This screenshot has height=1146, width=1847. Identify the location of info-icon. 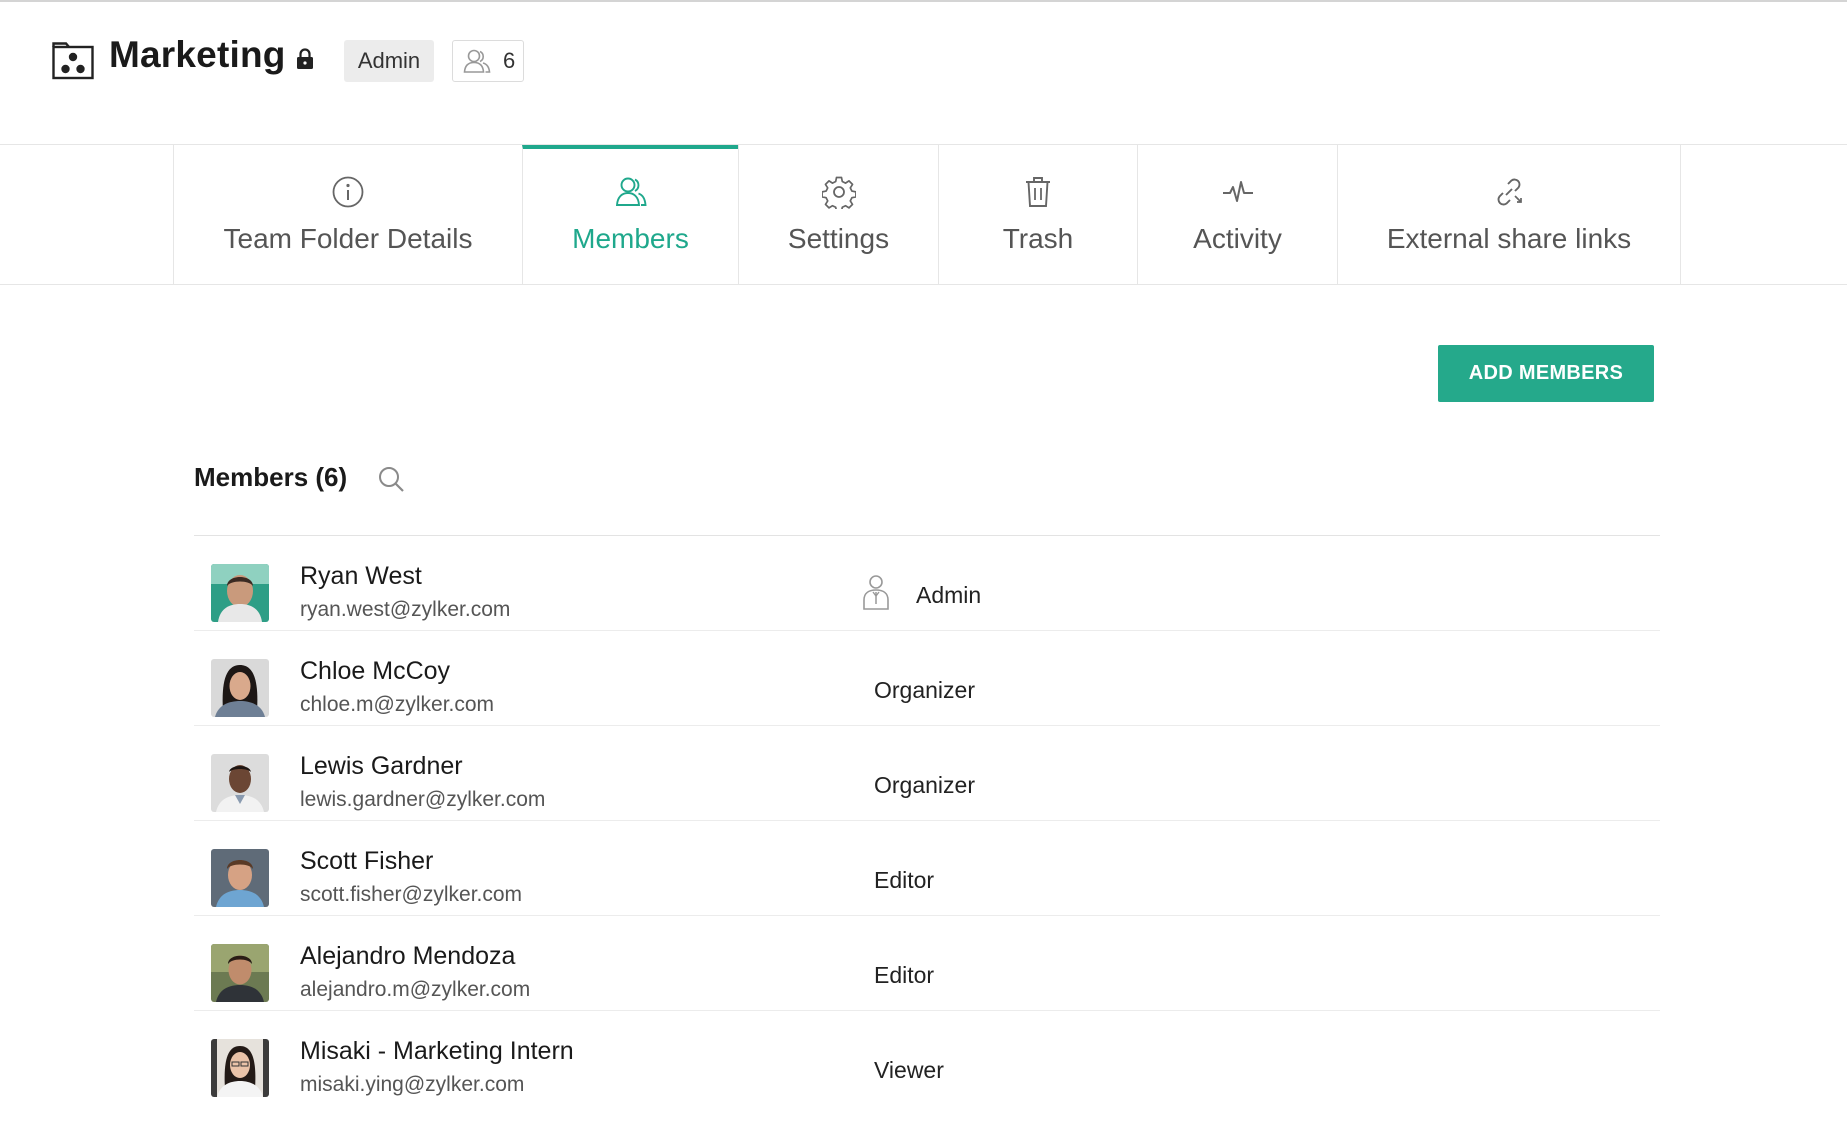
(348, 192).